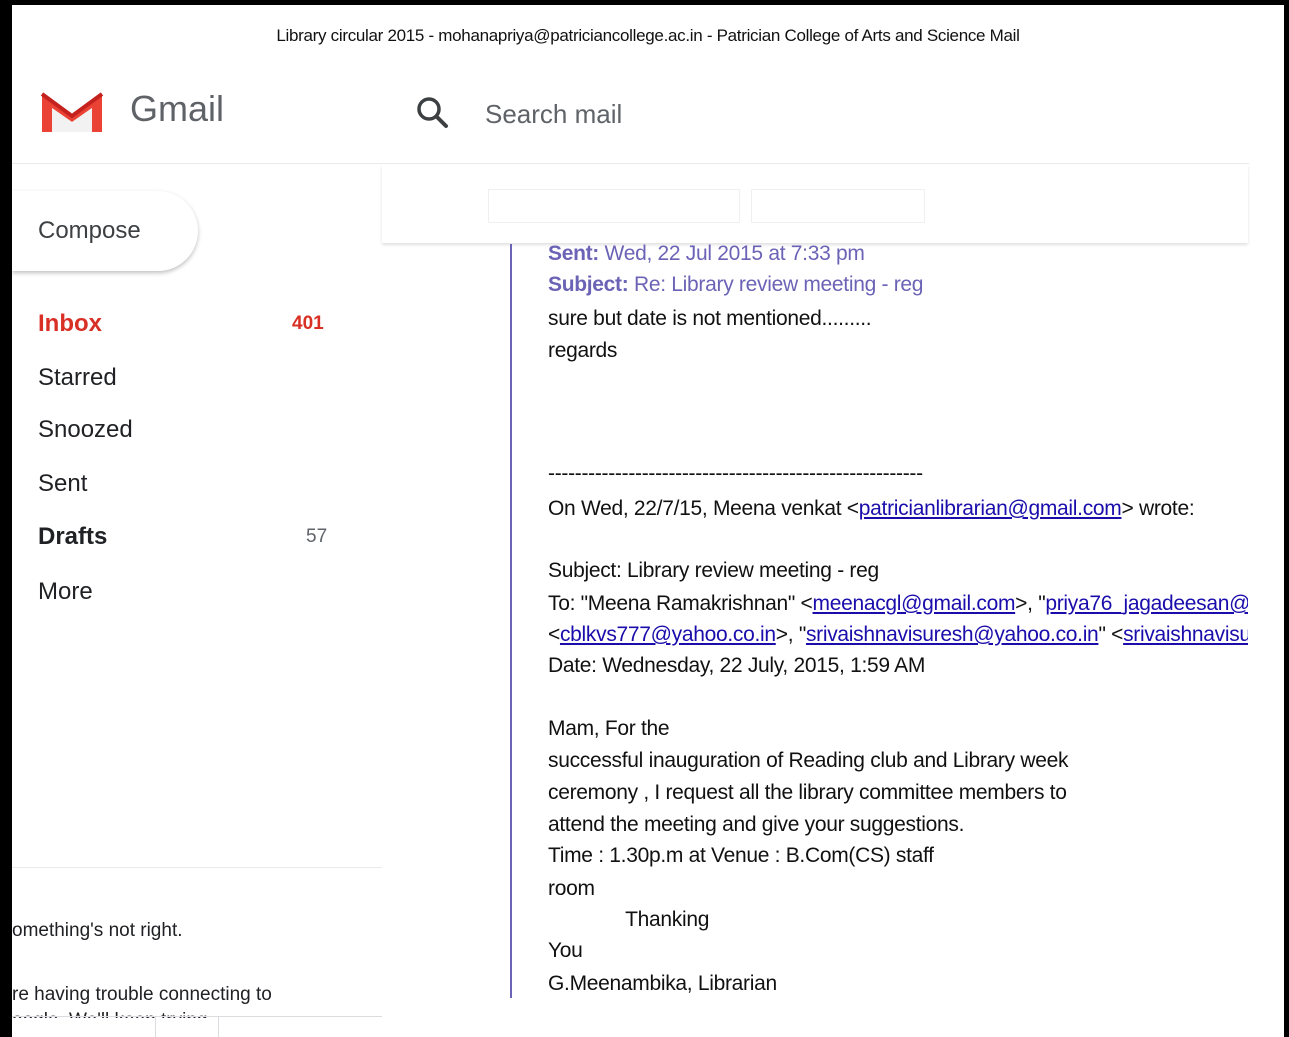 The height and width of the screenshot is (1037, 1289). Describe the element at coordinates (65, 591) in the screenshot. I see `sidebar-item-label: More` at that location.